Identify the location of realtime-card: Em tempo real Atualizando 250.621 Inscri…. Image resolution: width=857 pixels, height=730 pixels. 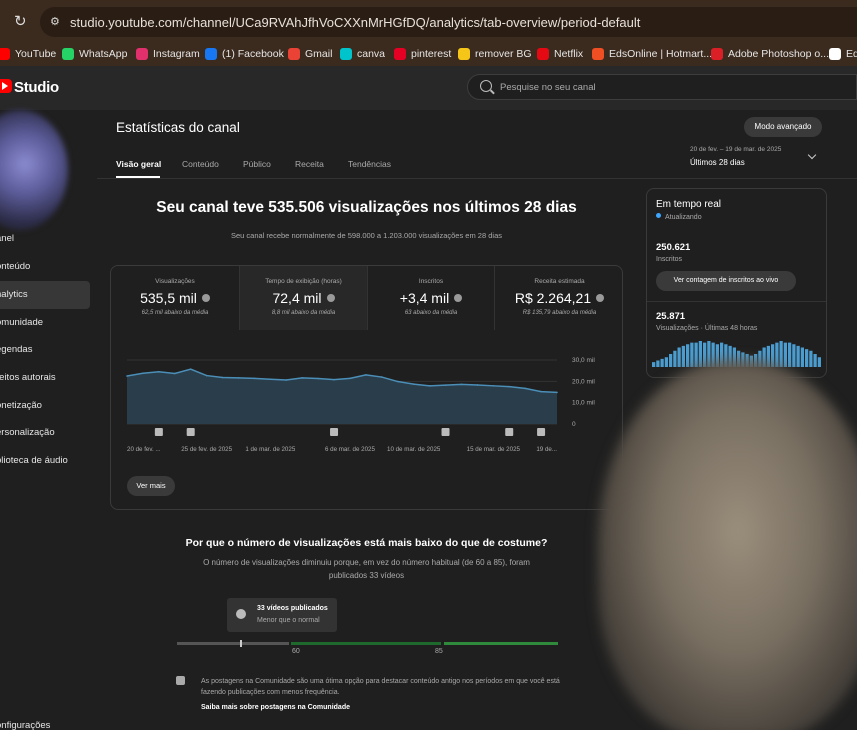
(736, 283).